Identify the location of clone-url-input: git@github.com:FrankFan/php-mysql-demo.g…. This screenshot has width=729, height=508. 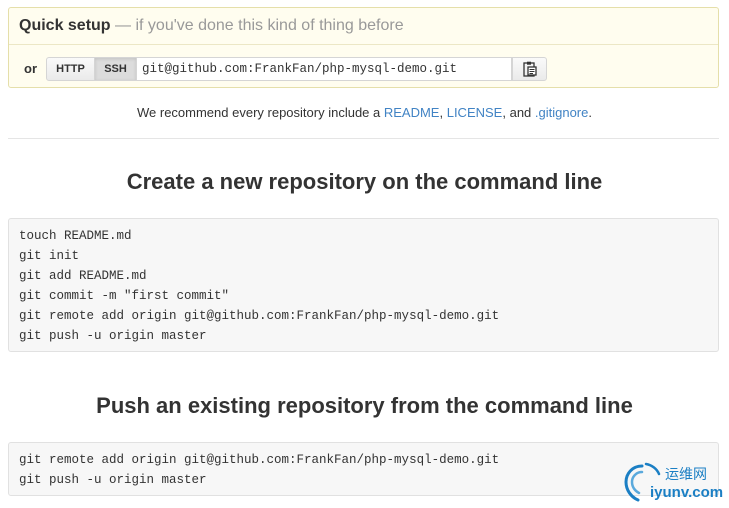
(324, 69).